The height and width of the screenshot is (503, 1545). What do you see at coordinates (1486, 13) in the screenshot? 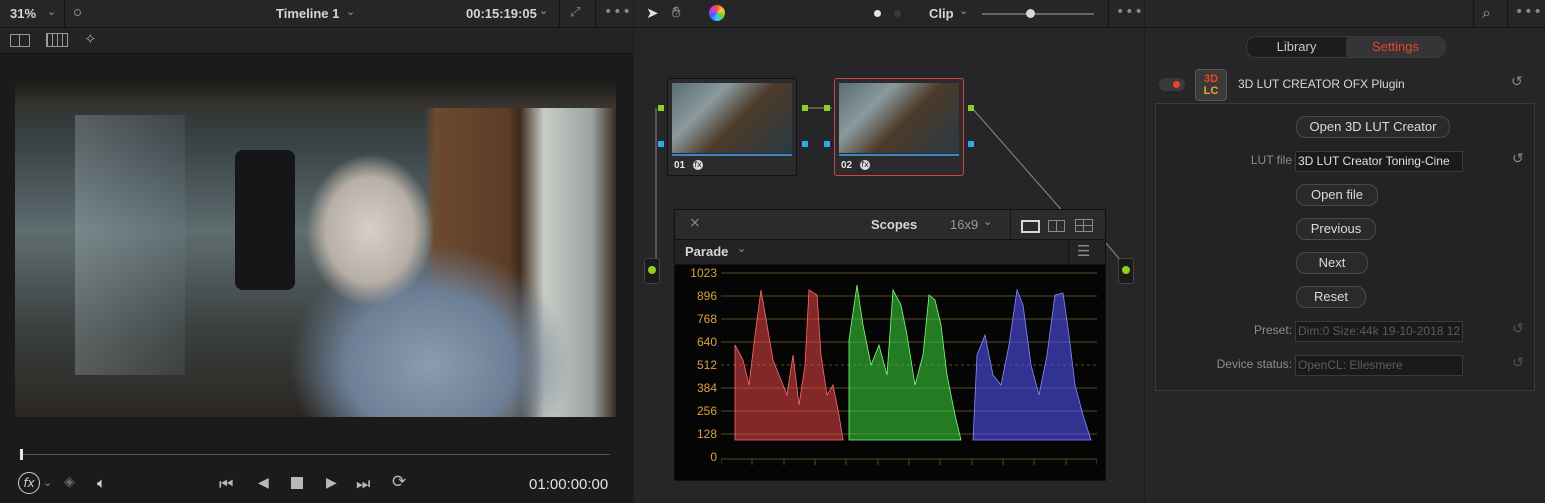
I see `search-icon: ⌕` at bounding box center [1486, 13].